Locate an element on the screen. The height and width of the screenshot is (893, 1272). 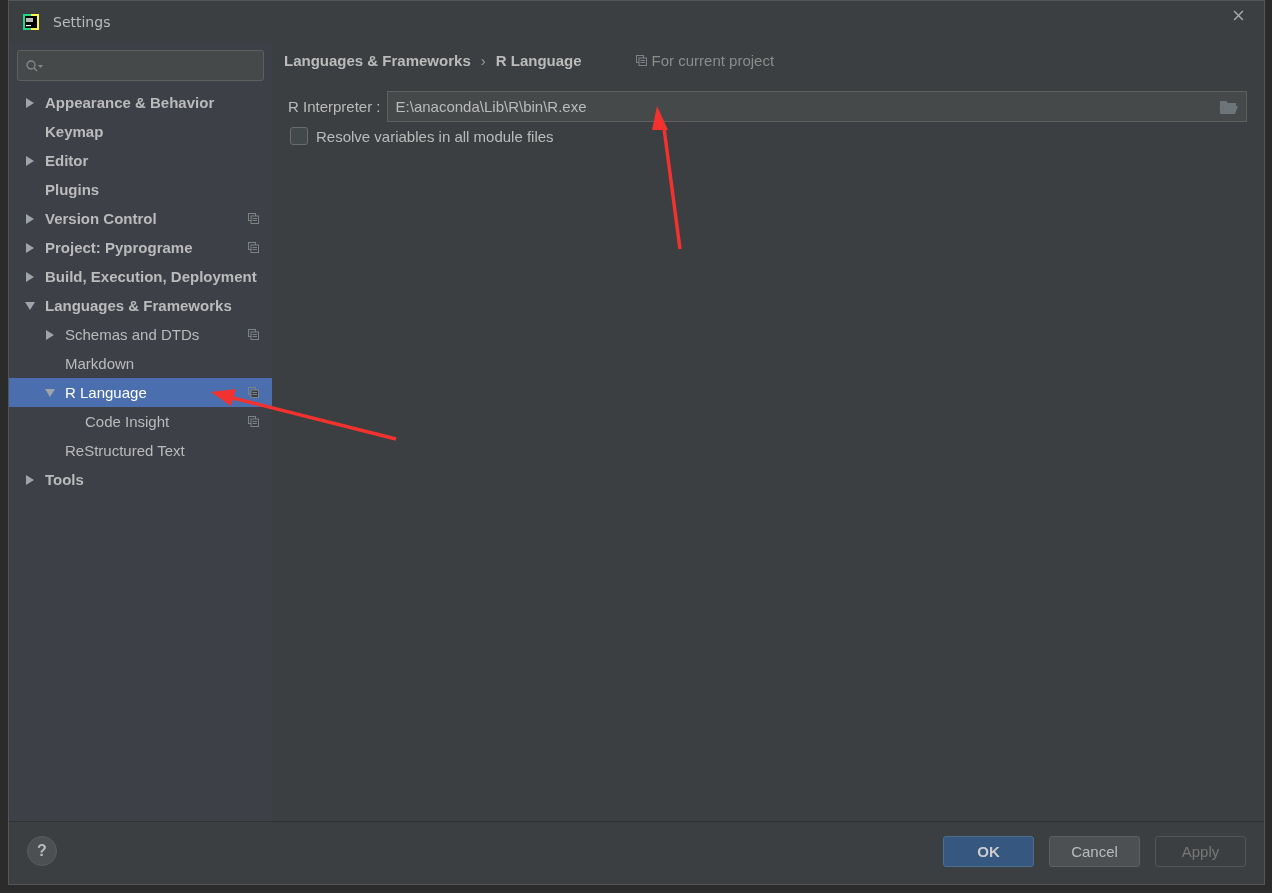
breadcrumb-item: Languages & Frameworks is located at coordinates (377, 60).